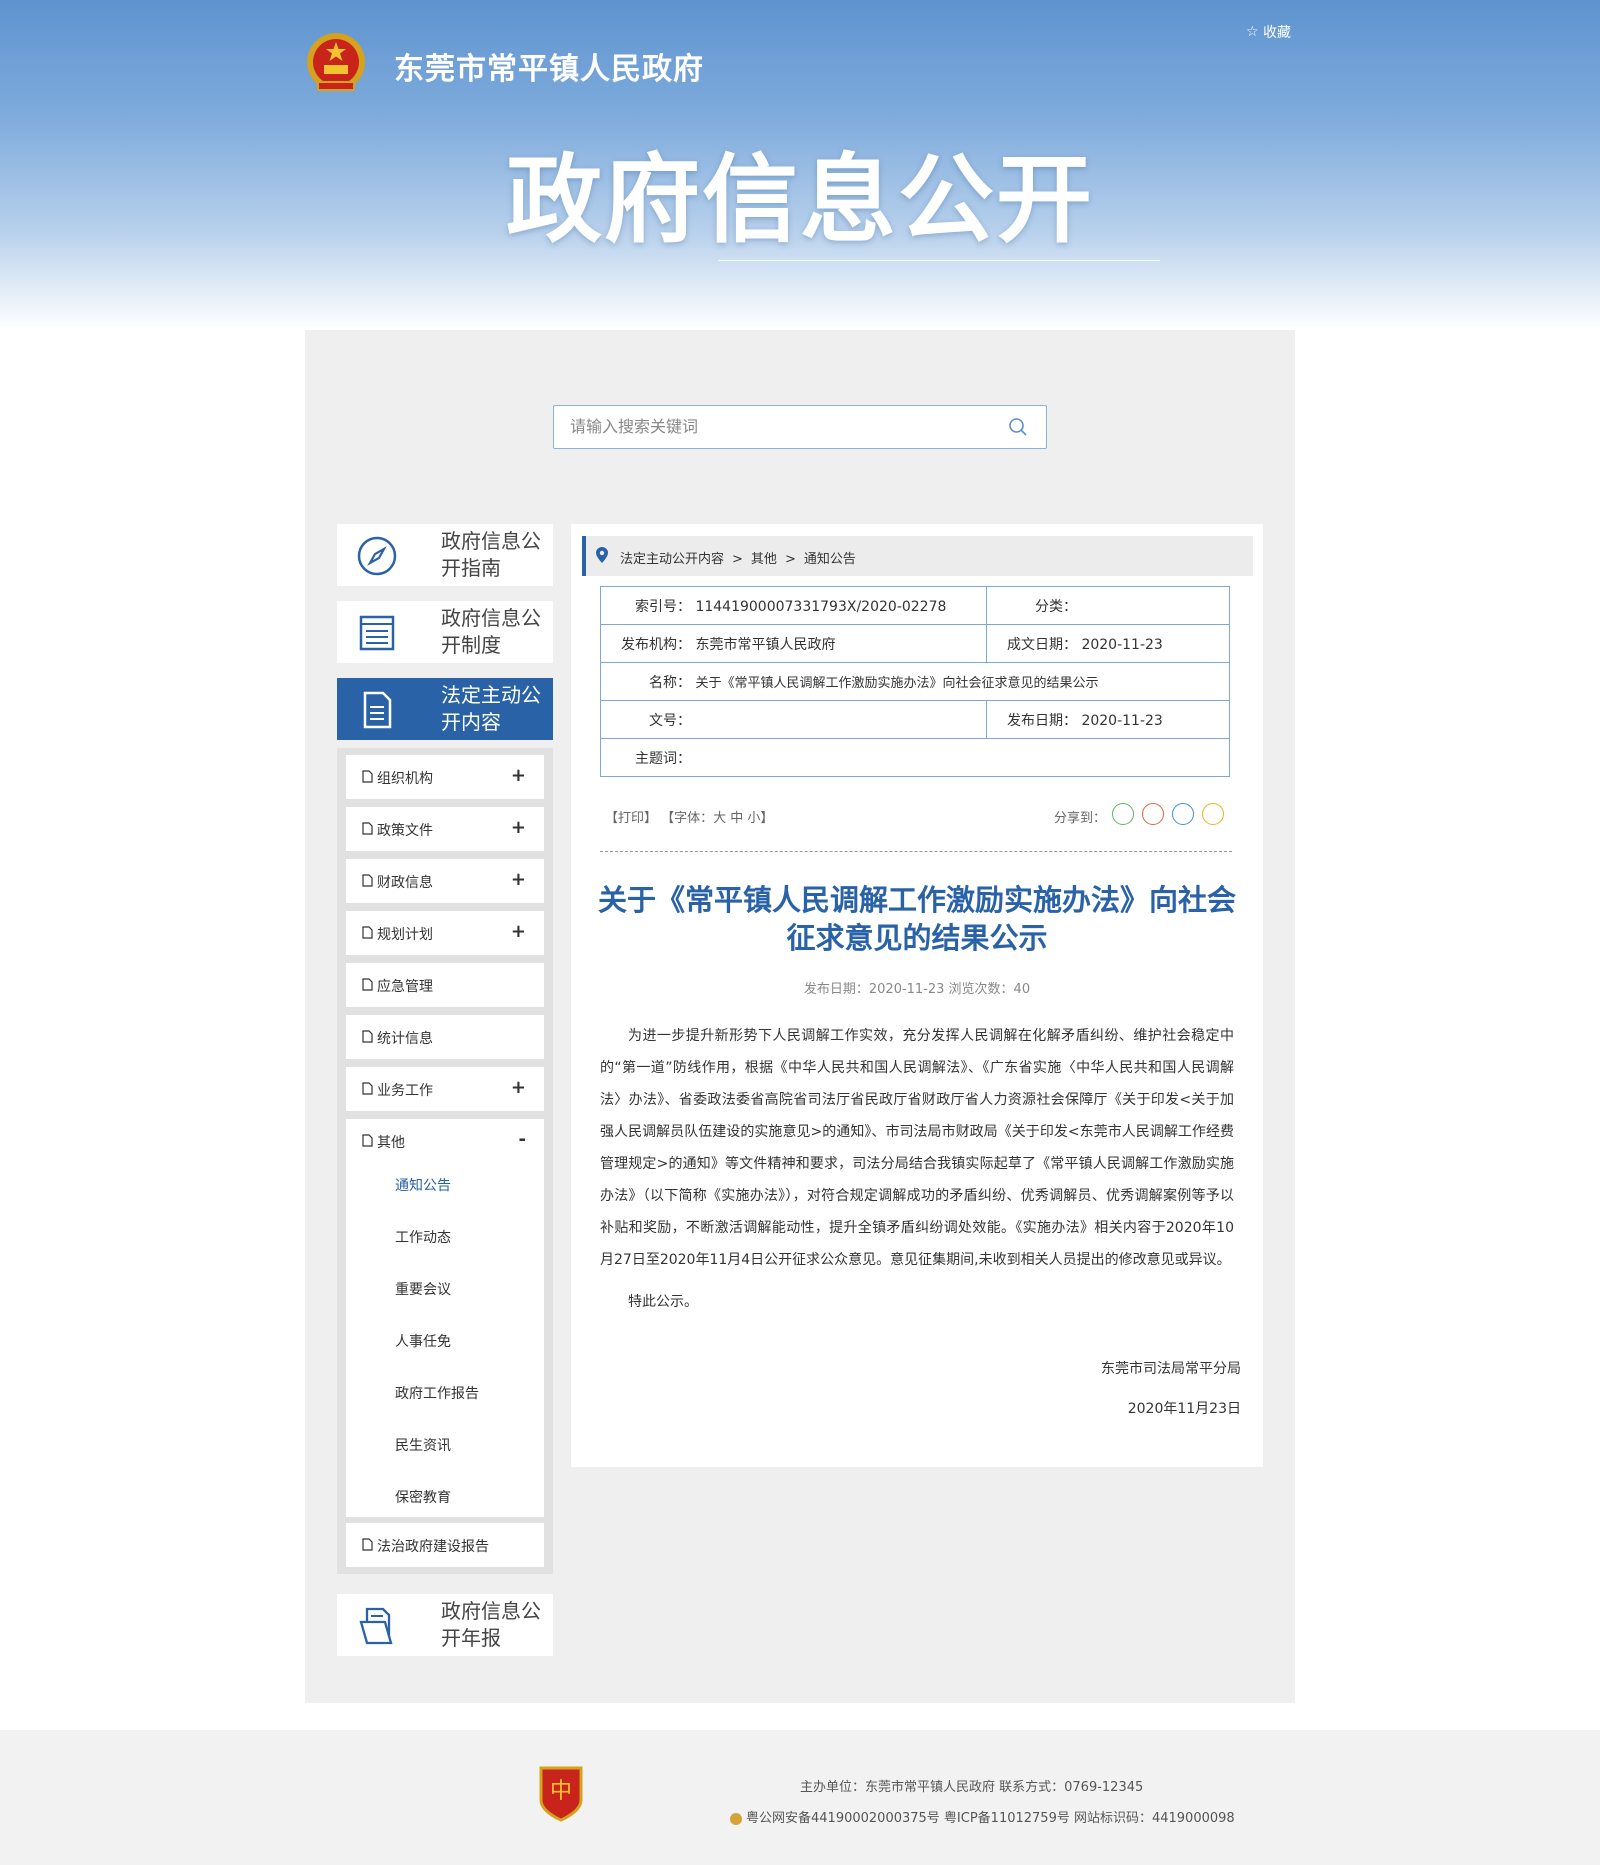 The width and height of the screenshot is (1600, 1865). Describe the element at coordinates (377, 633) in the screenshot. I see `list-document-icon` at that location.